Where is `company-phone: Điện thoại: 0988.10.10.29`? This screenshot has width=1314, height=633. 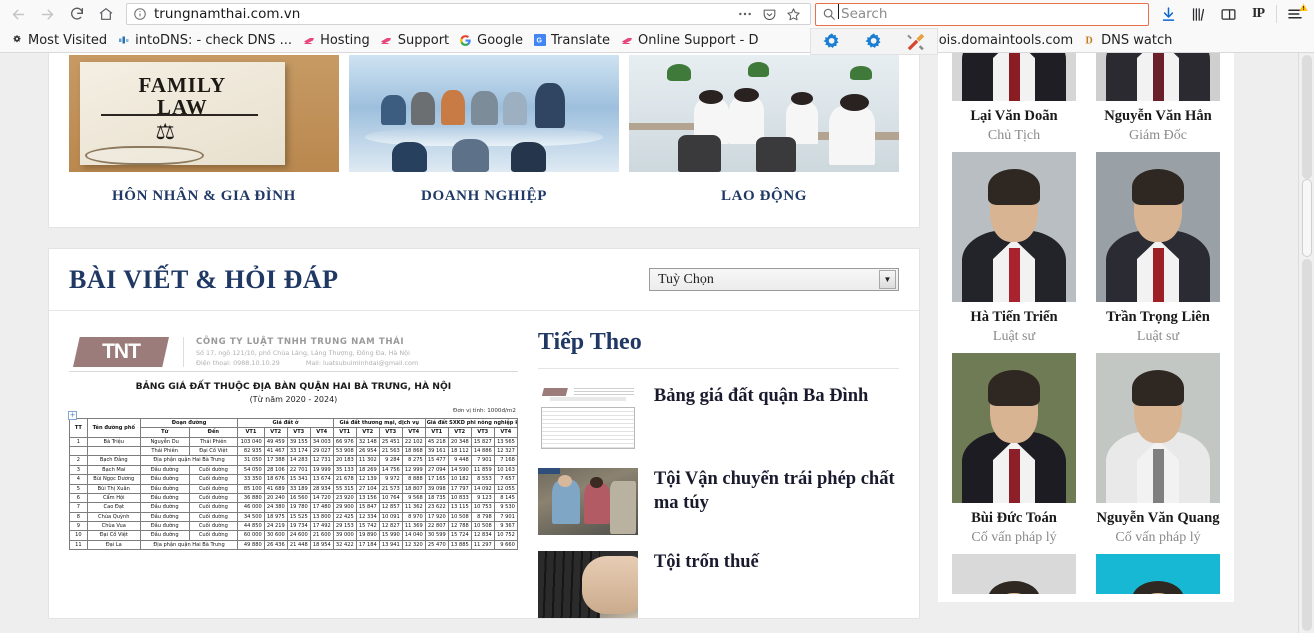 company-phone: Điện thoại: 0988.10.10.29 is located at coordinates (238, 363).